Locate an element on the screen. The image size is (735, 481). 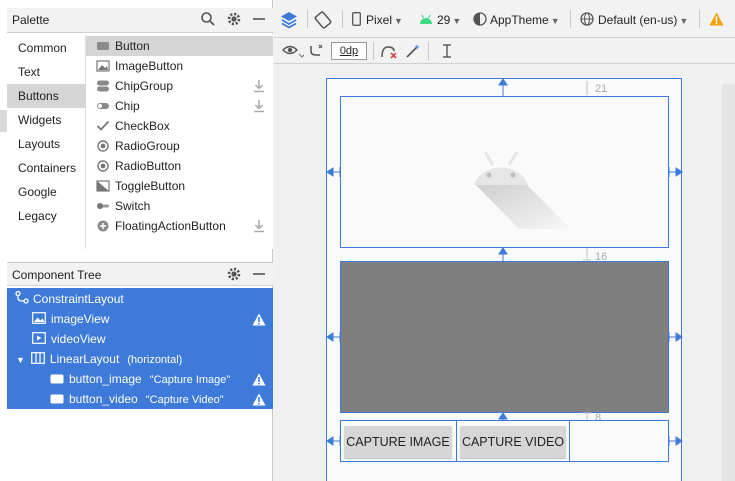
widget-radio-group: RadioGroup is located at coordinates (179, 146).